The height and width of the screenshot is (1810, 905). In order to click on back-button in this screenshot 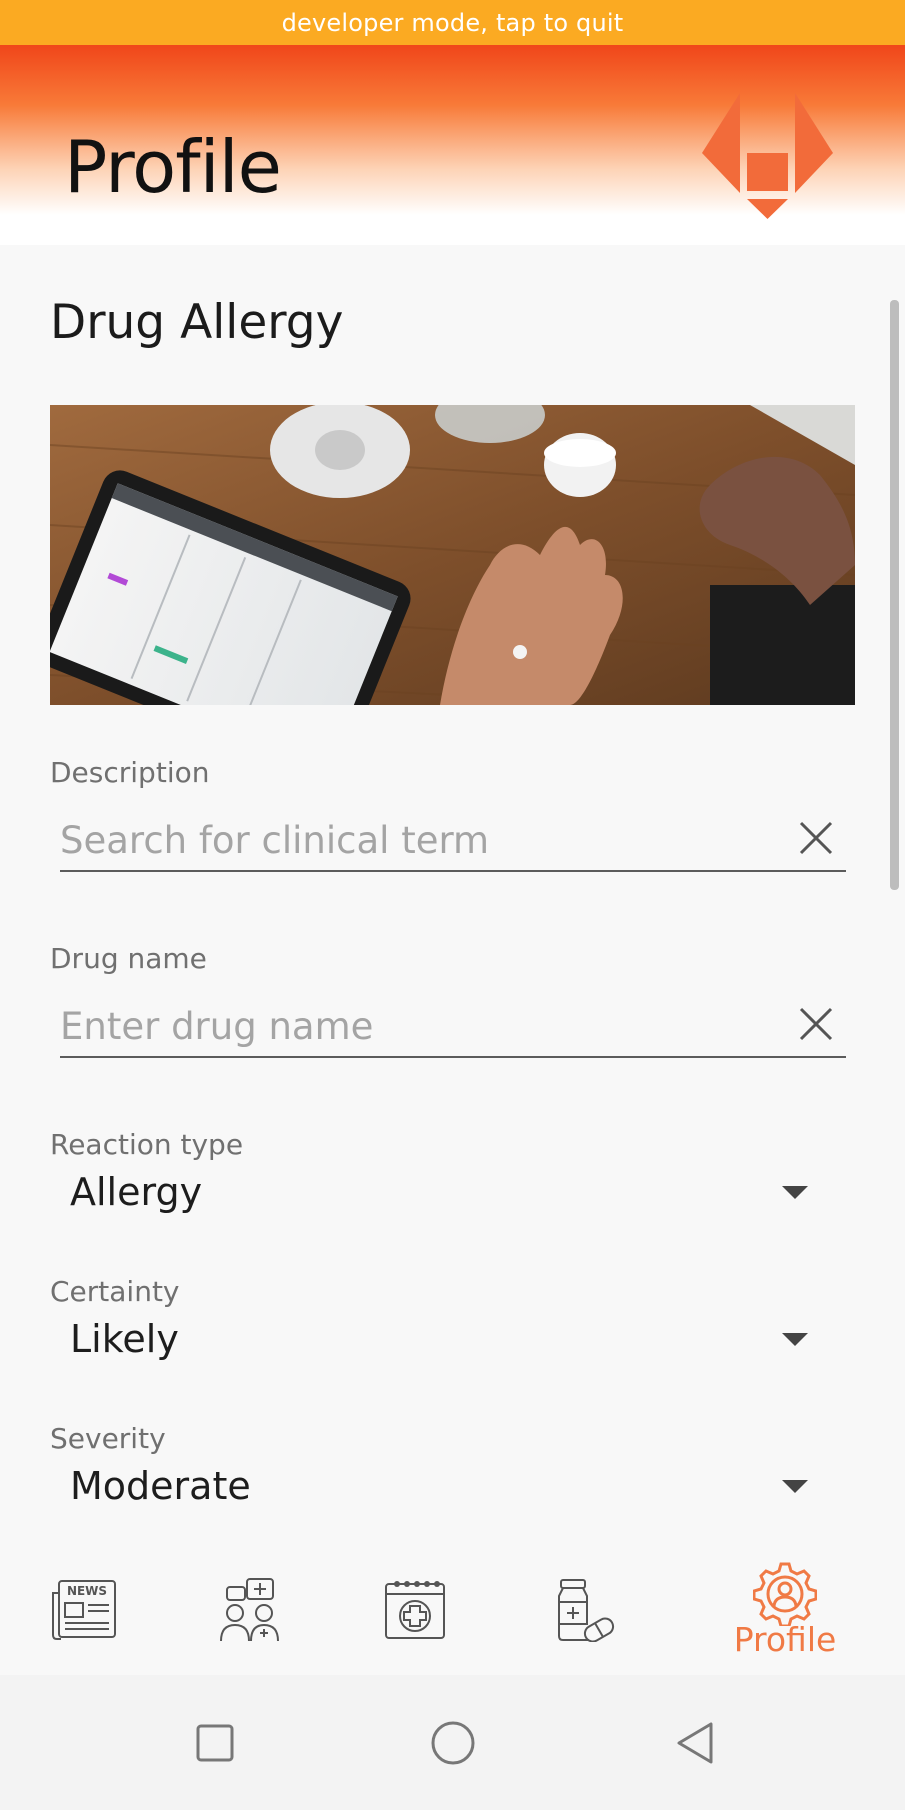, I will do `click(695, 1742)`.